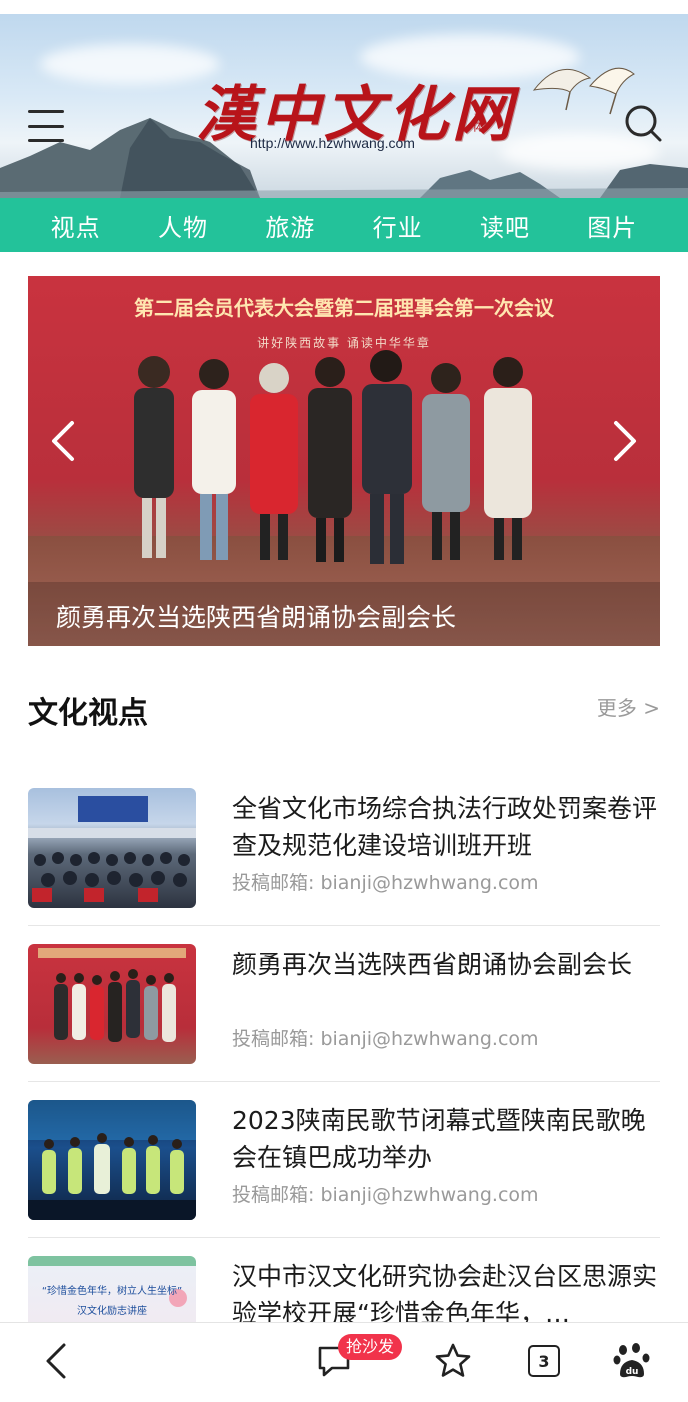 Image resolution: width=688 pixels, height=1402 pixels. I want to click on star-favorite-icon, so click(453, 1361).